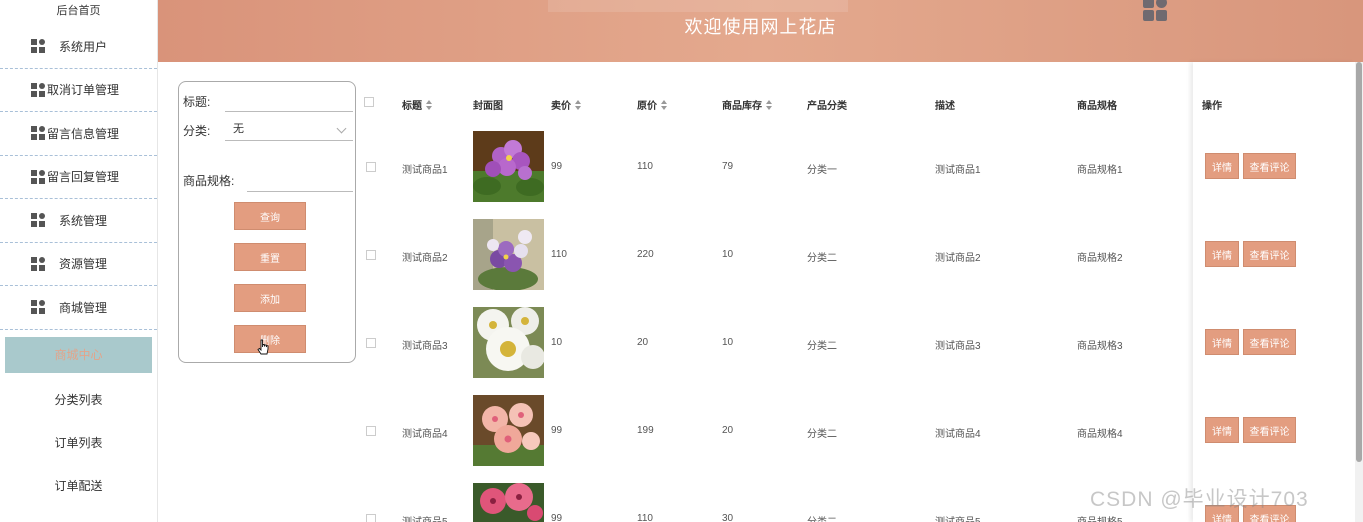  I want to click on row-stock: 79, so click(728, 166).